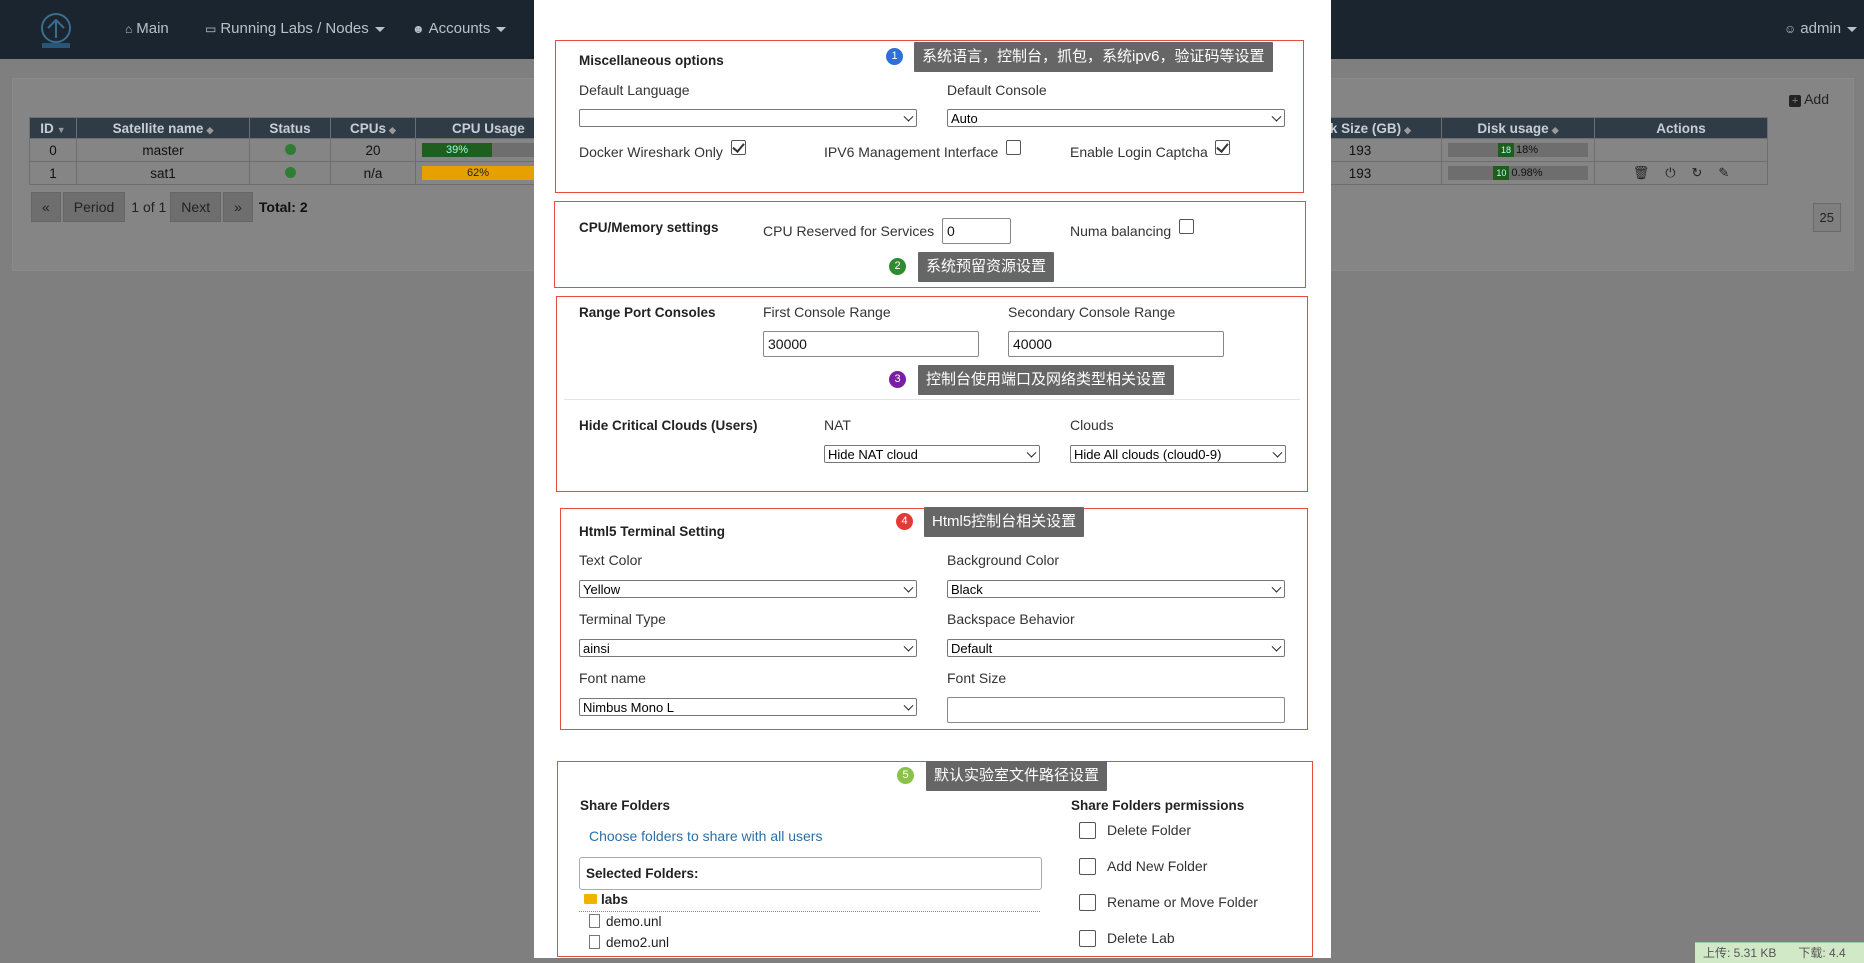 This screenshot has width=1864, height=963. I want to click on folder-icon, so click(590, 899).